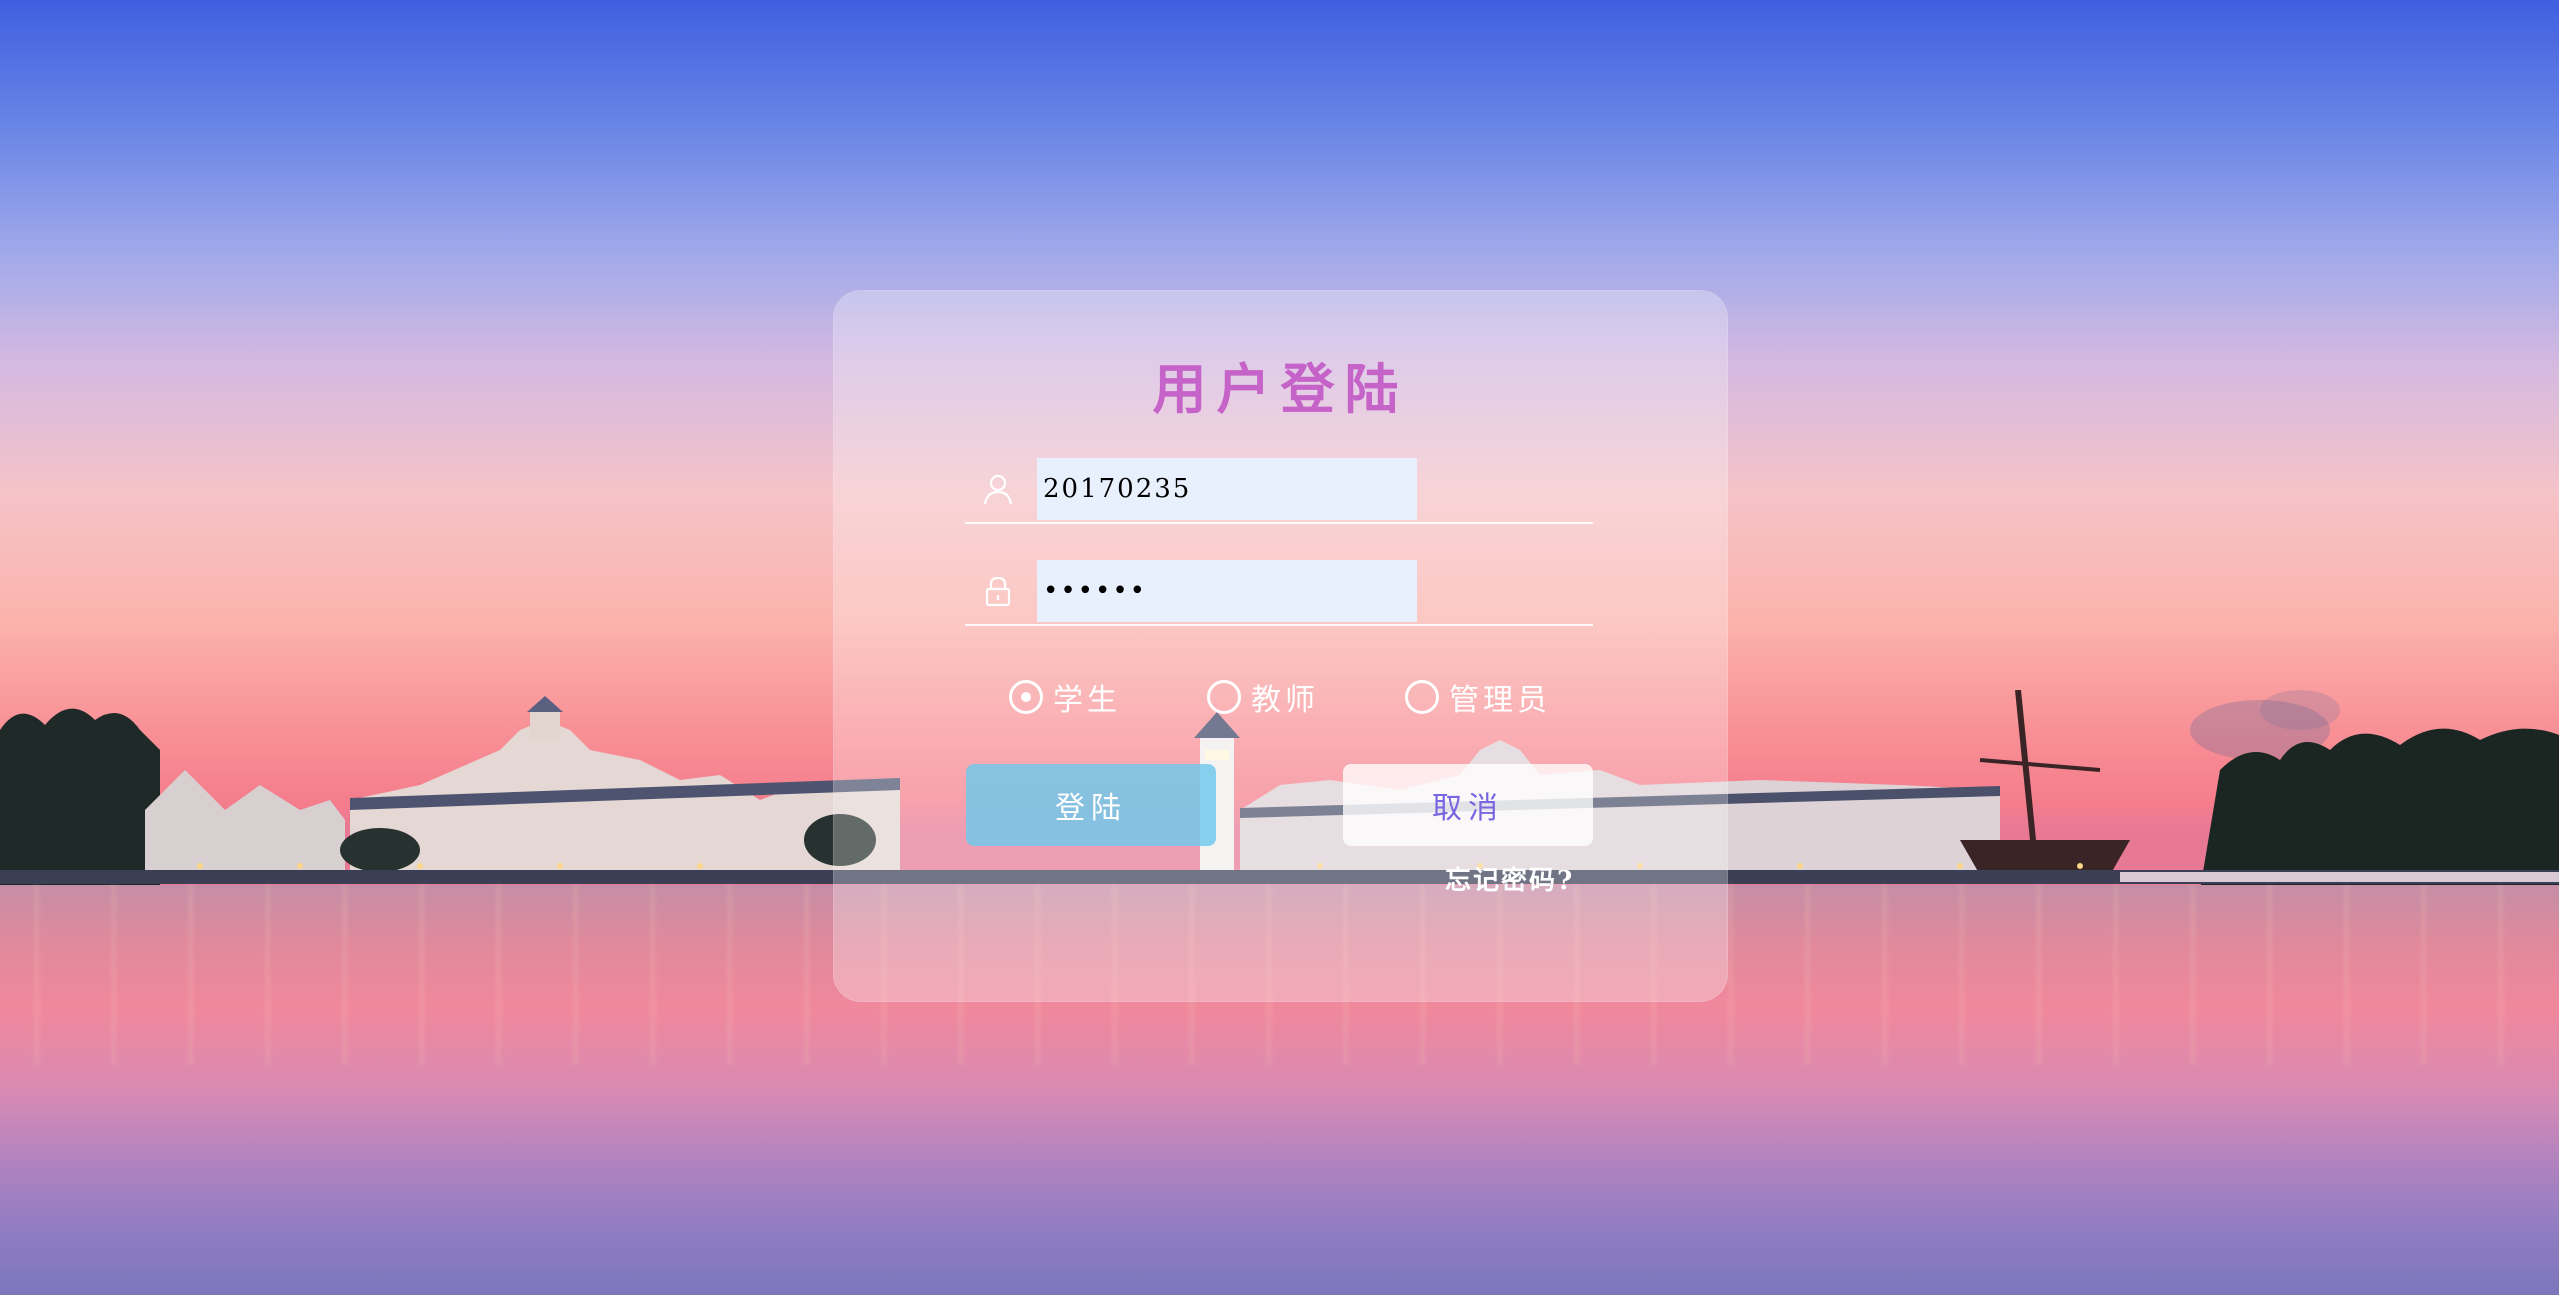  I want to click on password-field, so click(1279, 592).